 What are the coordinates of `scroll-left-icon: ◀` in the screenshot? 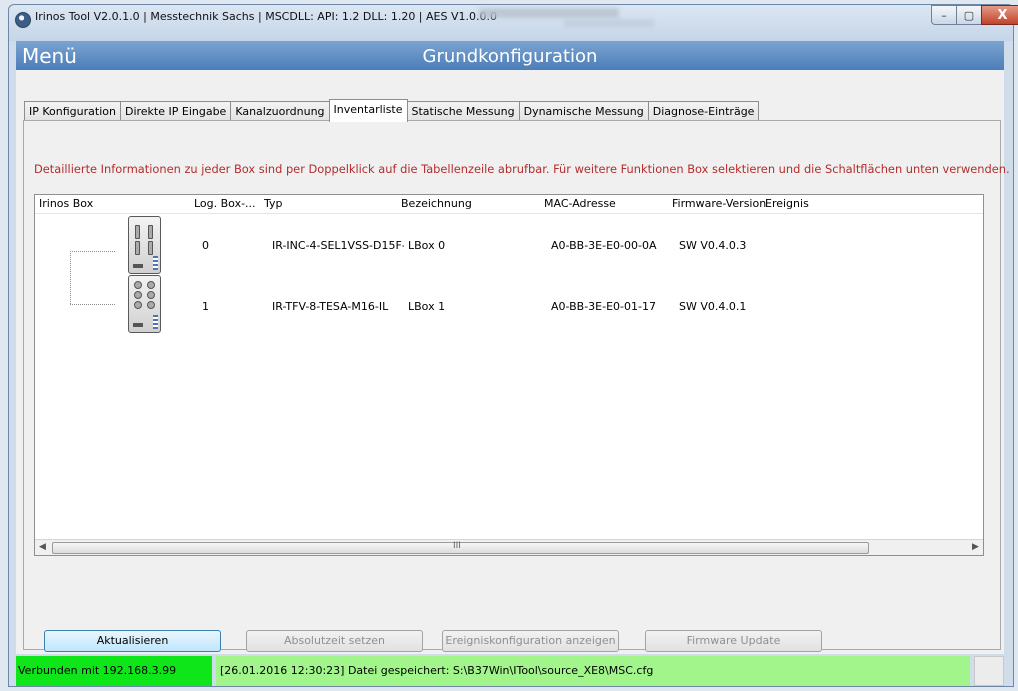 It's located at (42, 547).